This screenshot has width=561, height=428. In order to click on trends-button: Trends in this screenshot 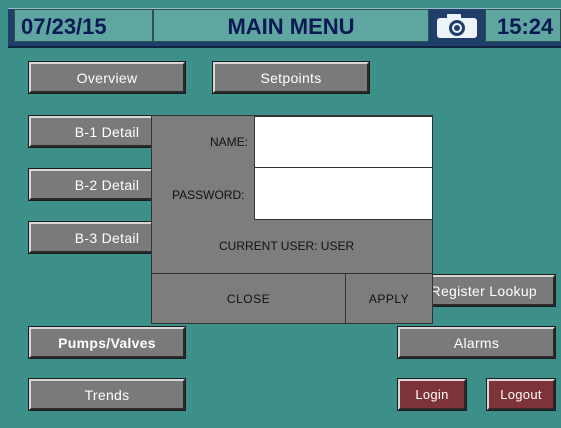, I will do `click(107, 394)`.